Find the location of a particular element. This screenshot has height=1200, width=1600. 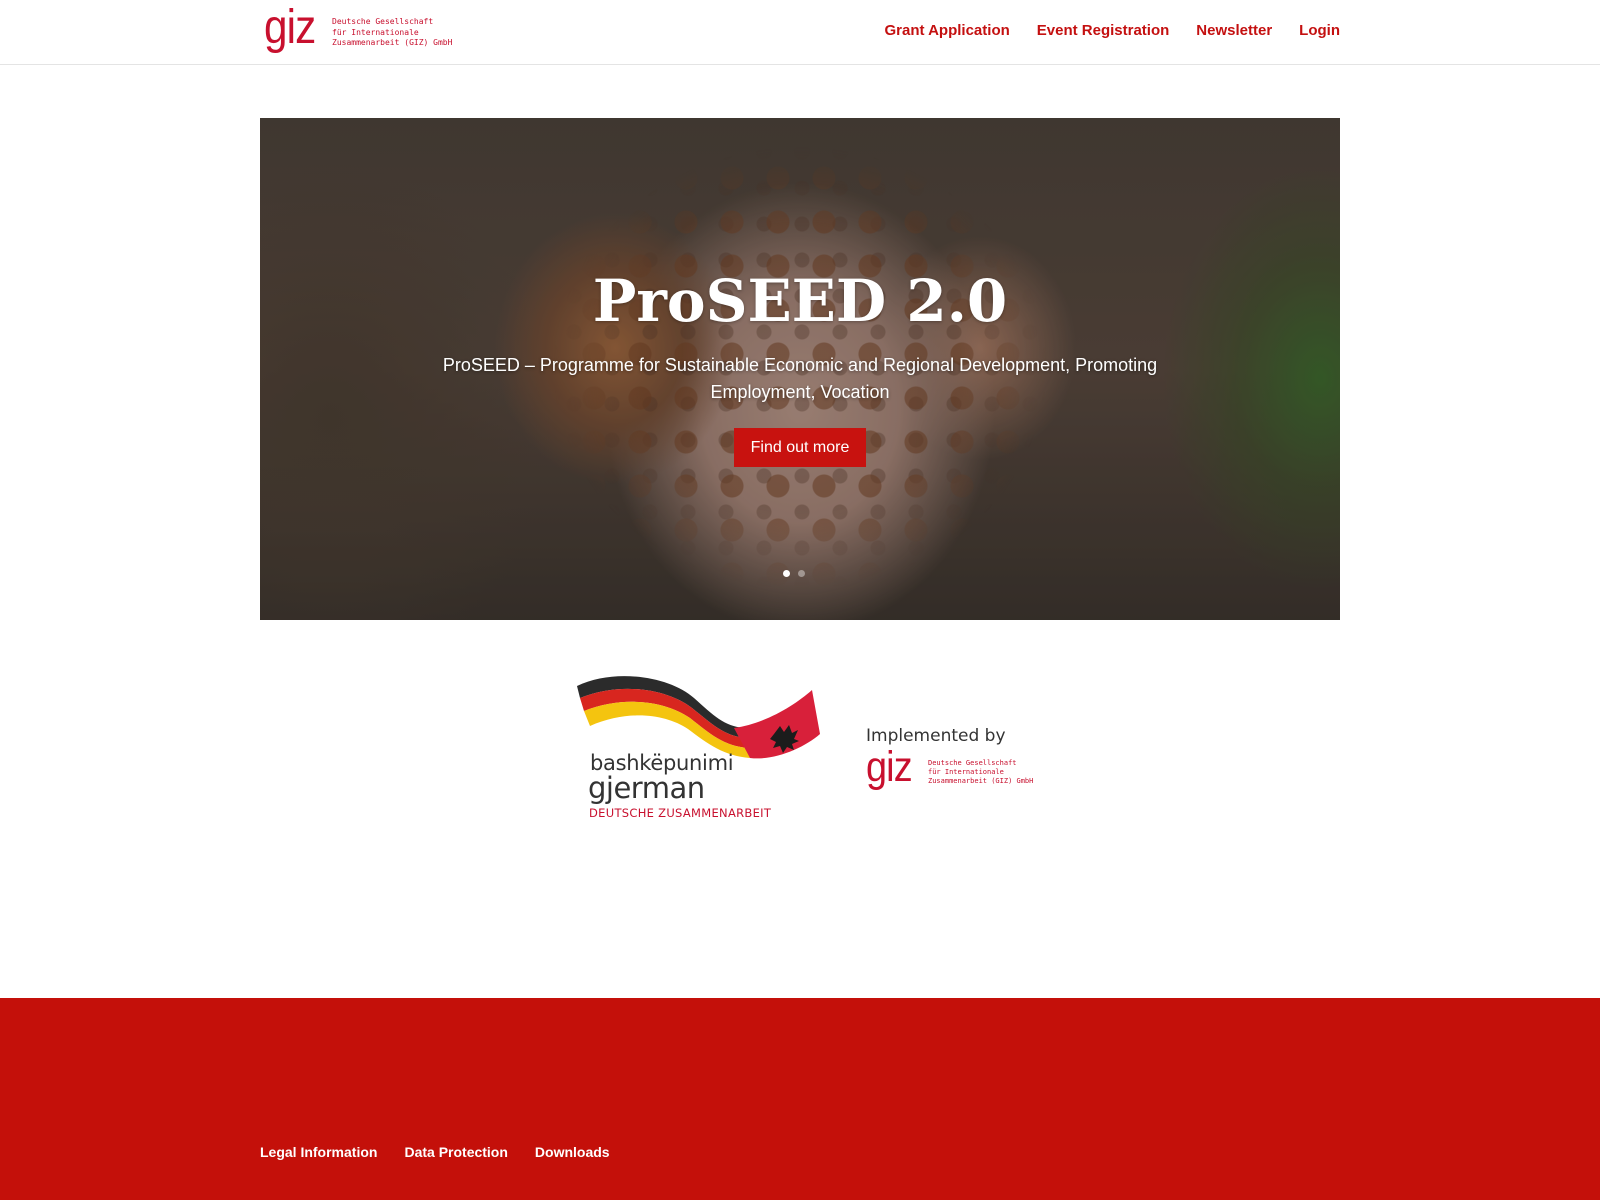

giz-logo-line: Deutsche Gesellschaft is located at coordinates (383, 22).